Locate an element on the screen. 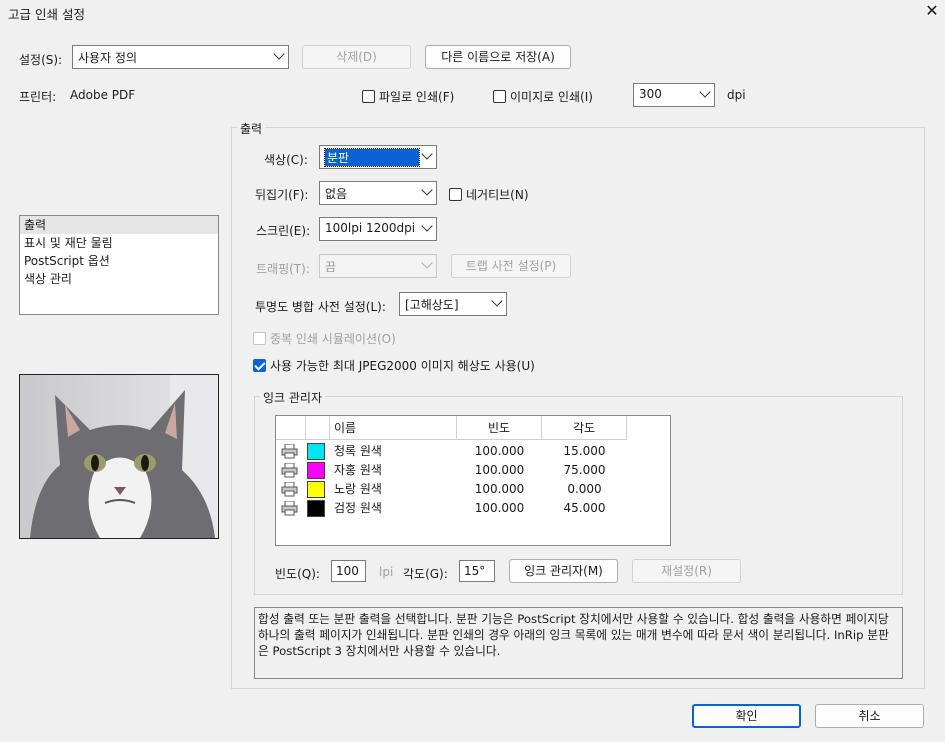 Image resolution: width=945 pixels, height=742 pixels. window-title: 고급 인쇄 설정 is located at coordinates (46, 14).